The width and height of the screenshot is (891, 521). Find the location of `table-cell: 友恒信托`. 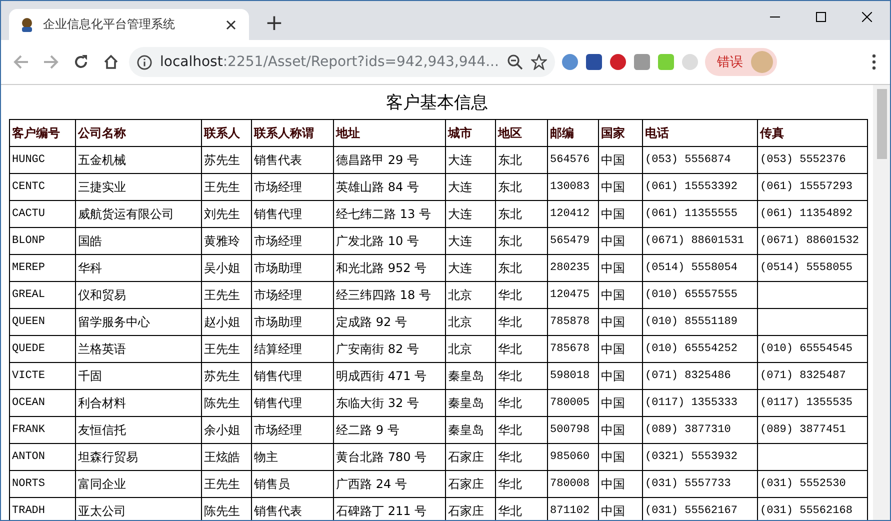

table-cell: 友恒信托 is located at coordinates (139, 430).